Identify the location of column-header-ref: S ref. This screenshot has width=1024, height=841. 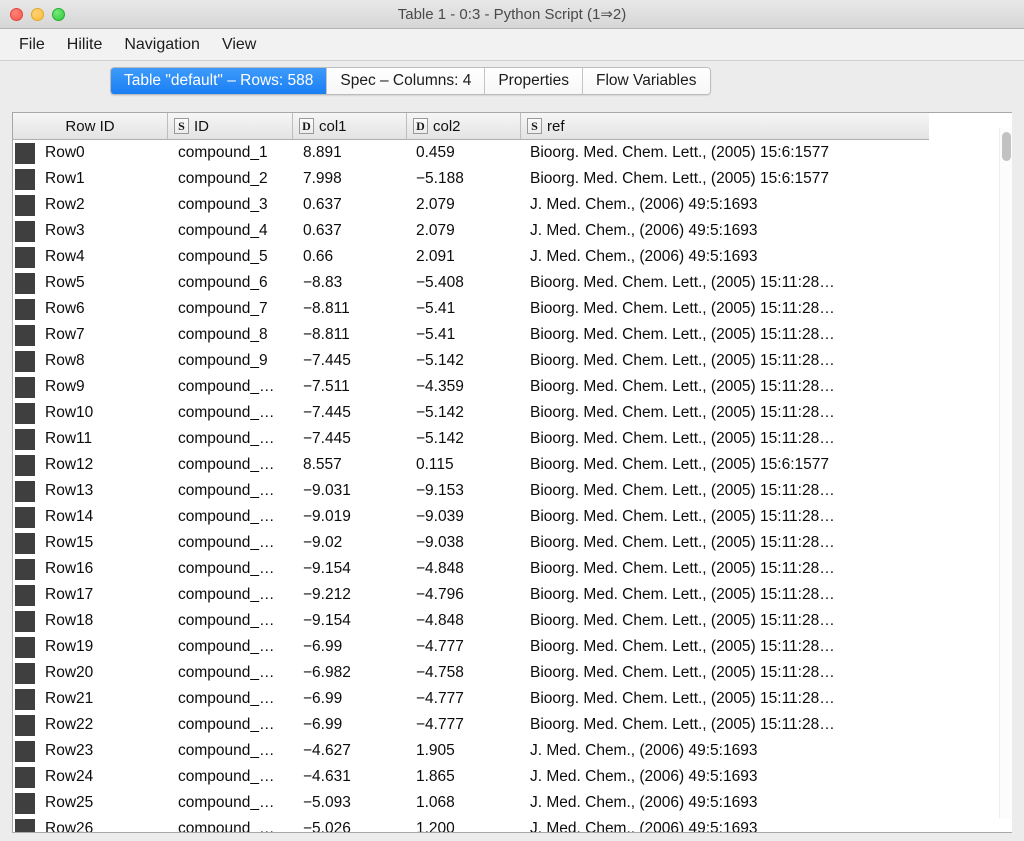
(725, 126).